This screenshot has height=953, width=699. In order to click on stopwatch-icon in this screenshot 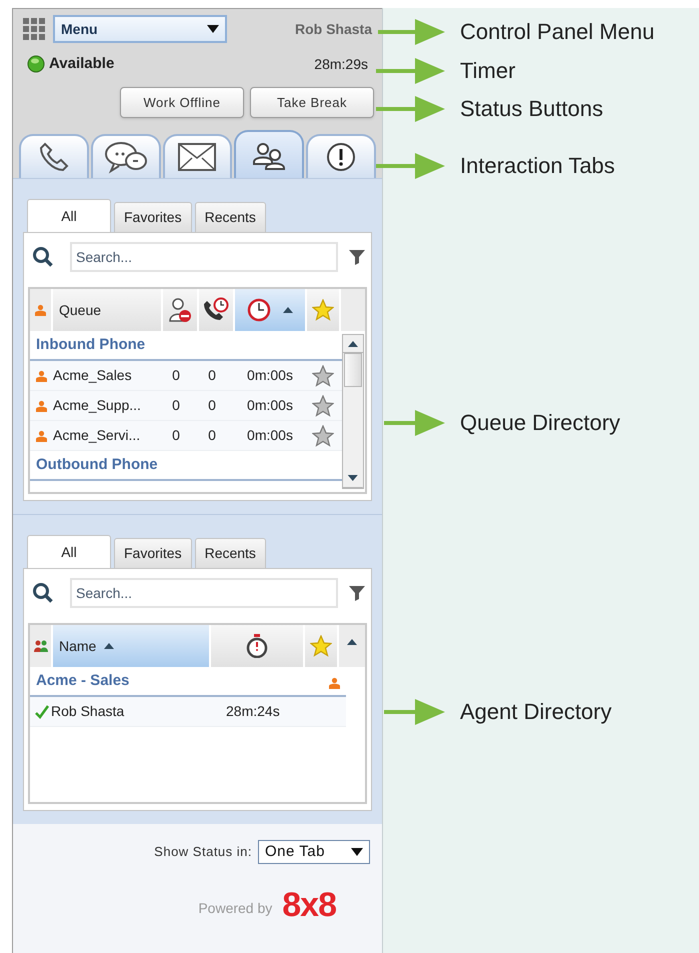, I will do `click(257, 646)`.